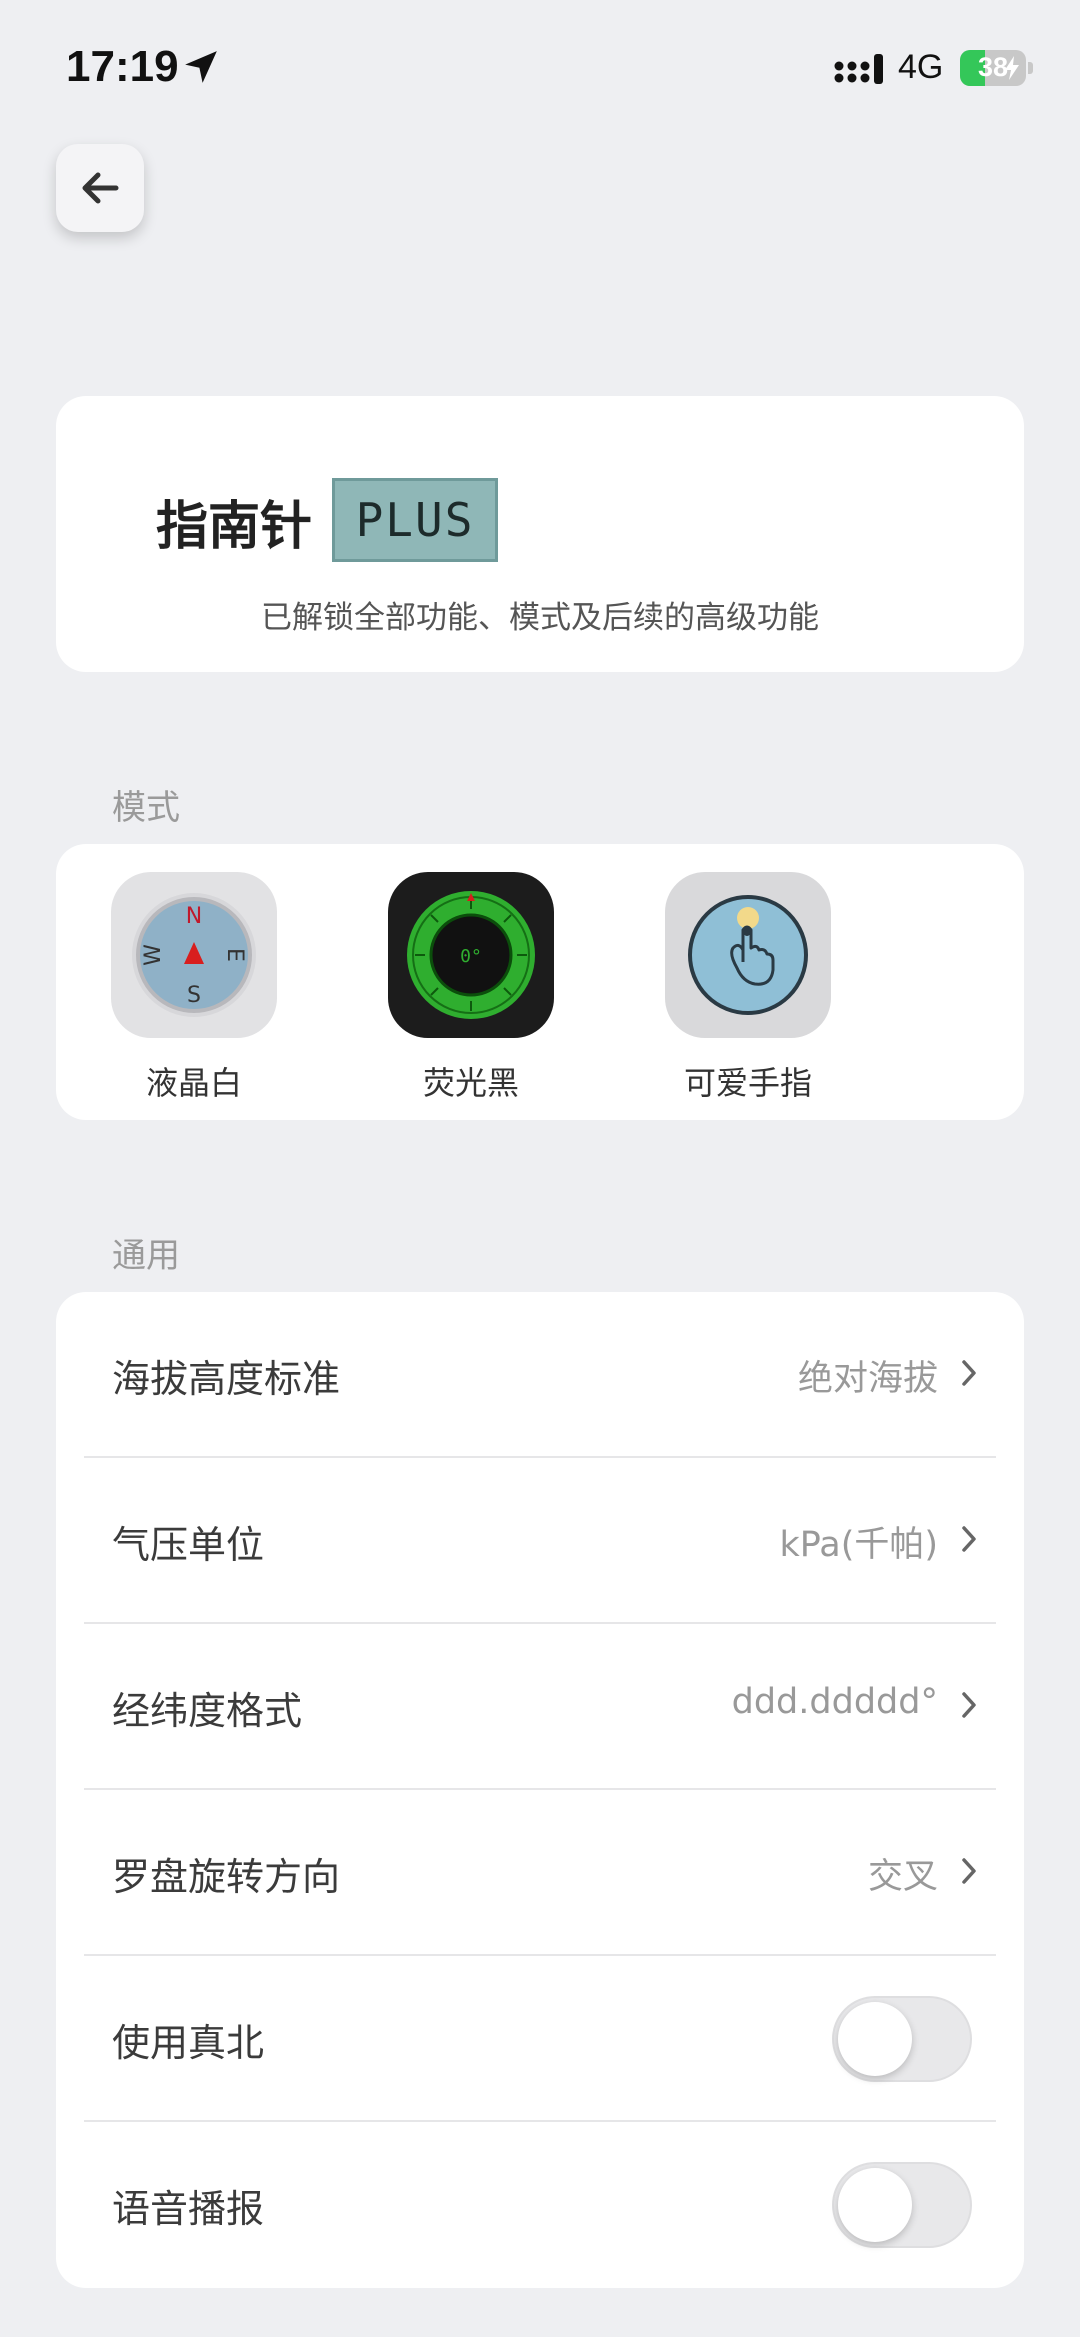  Describe the element at coordinates (146, 1256) in the screenshot. I see `general-section-title: 通用` at that location.